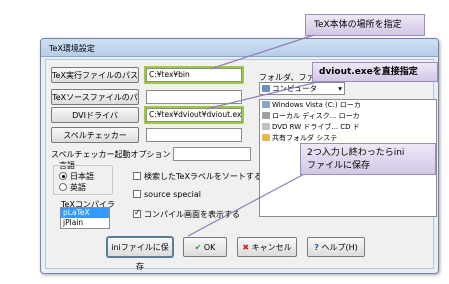 This screenshot has height=284, width=449. I want to click on callout-save-line2: ファイルに保存, so click(339, 166).